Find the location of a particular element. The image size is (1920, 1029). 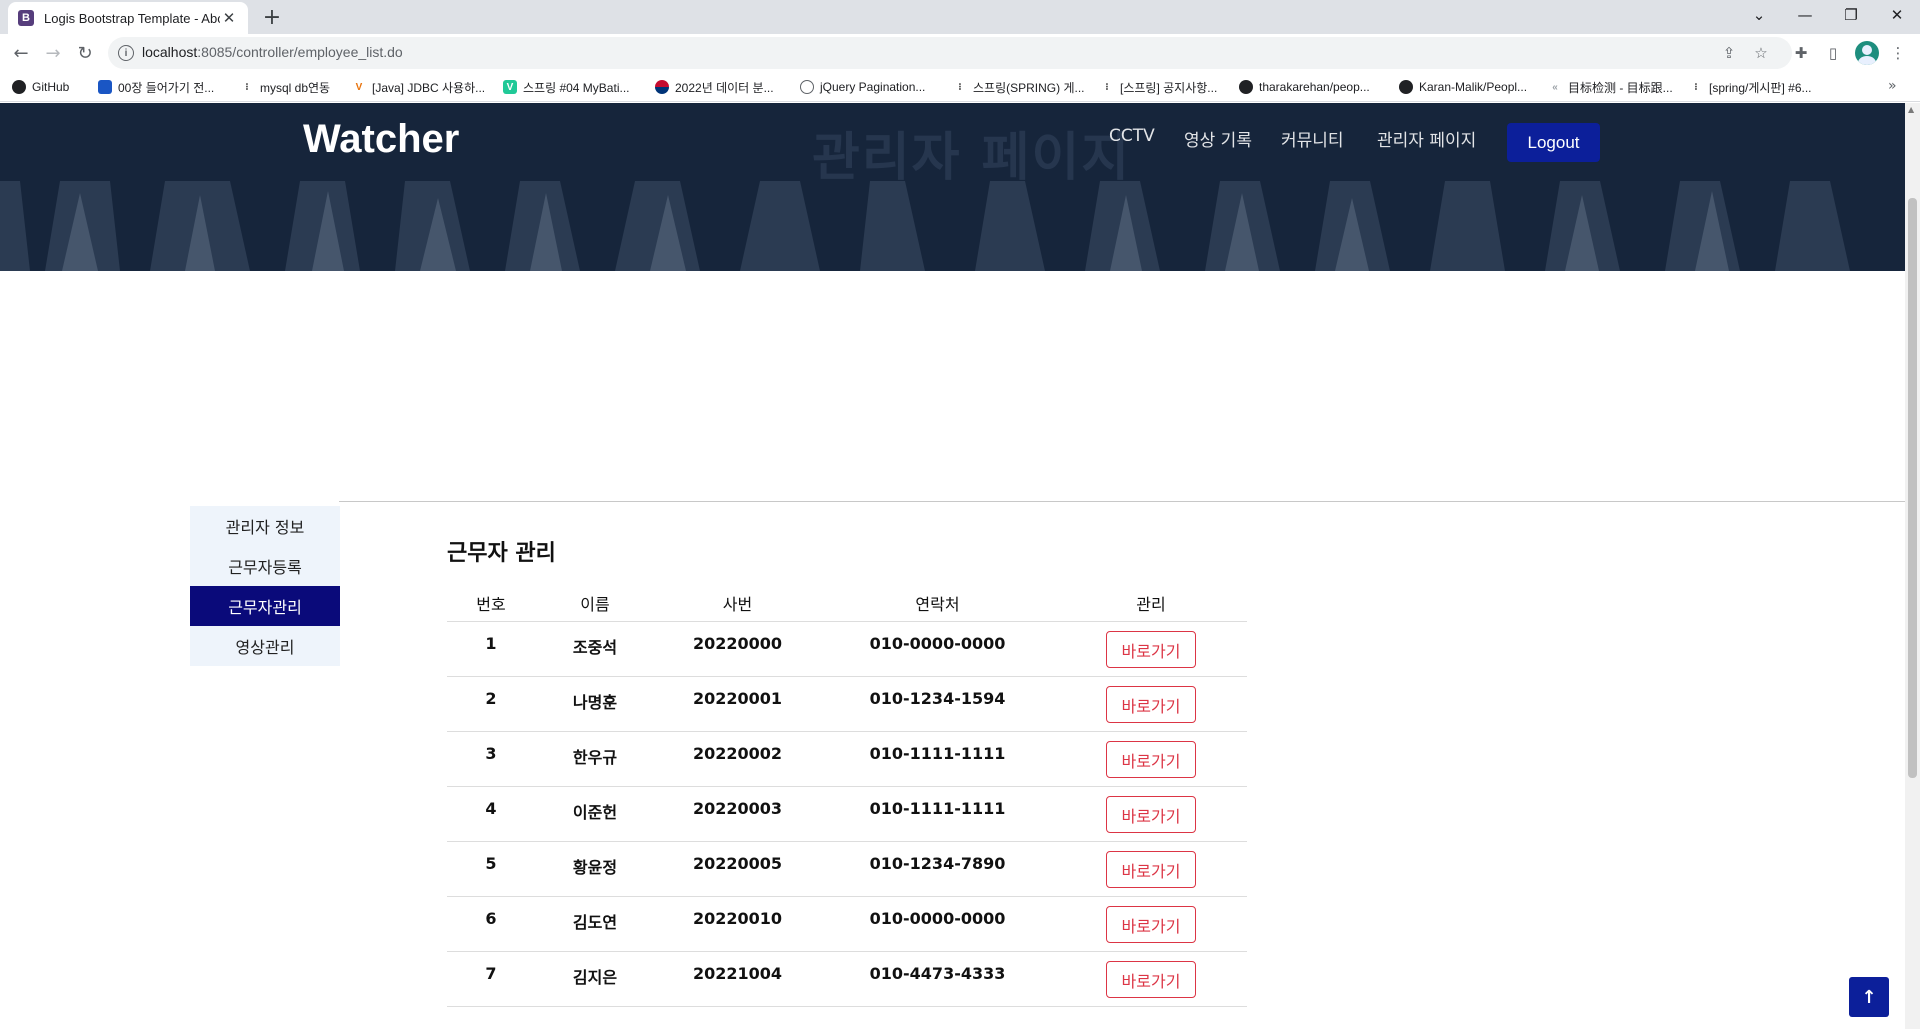

nav-link-video-records: 영상 기록 is located at coordinates (1218, 138).